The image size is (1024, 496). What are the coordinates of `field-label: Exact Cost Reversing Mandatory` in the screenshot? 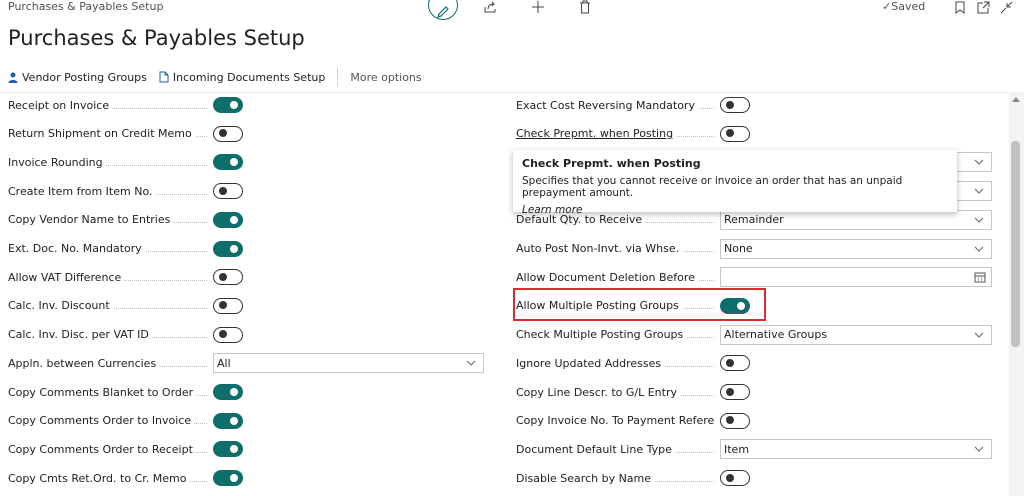 It's located at (615, 105).